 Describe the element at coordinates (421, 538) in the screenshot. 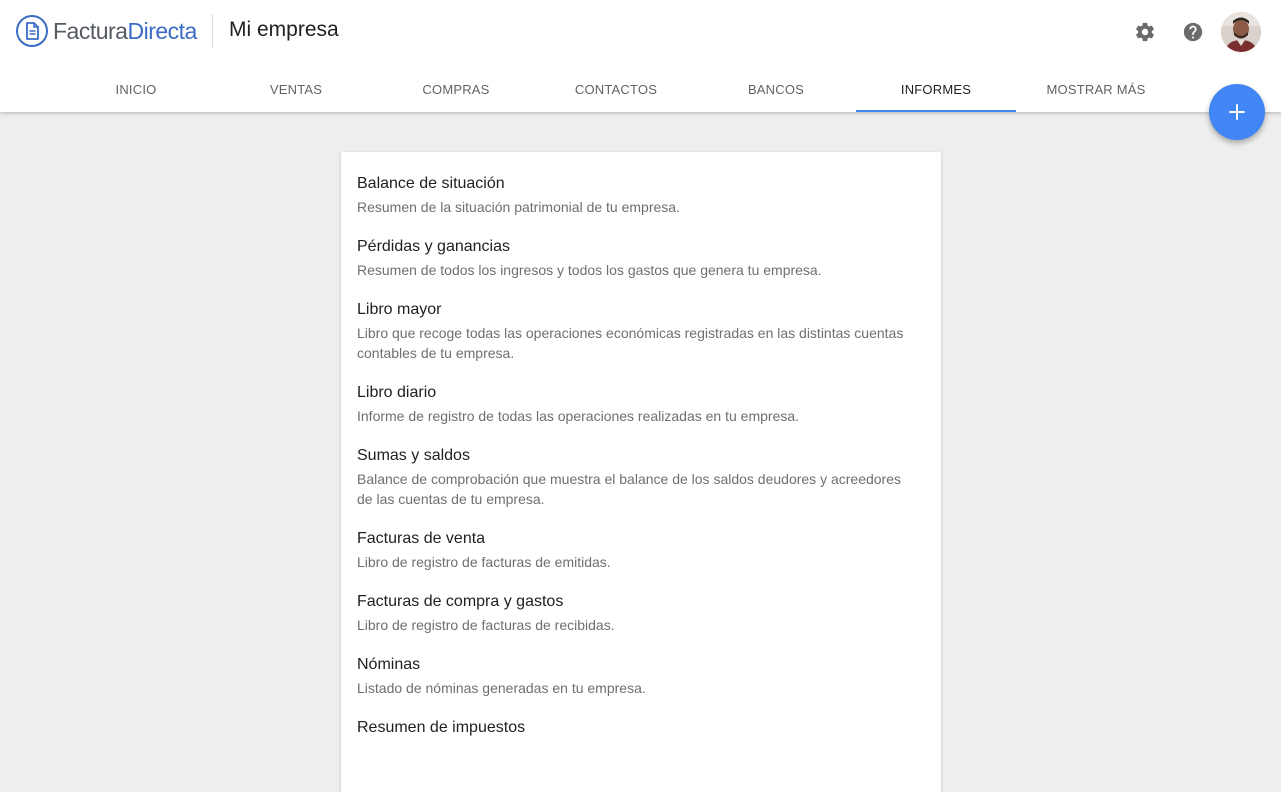

I see `report-title: Facturas de venta` at that location.